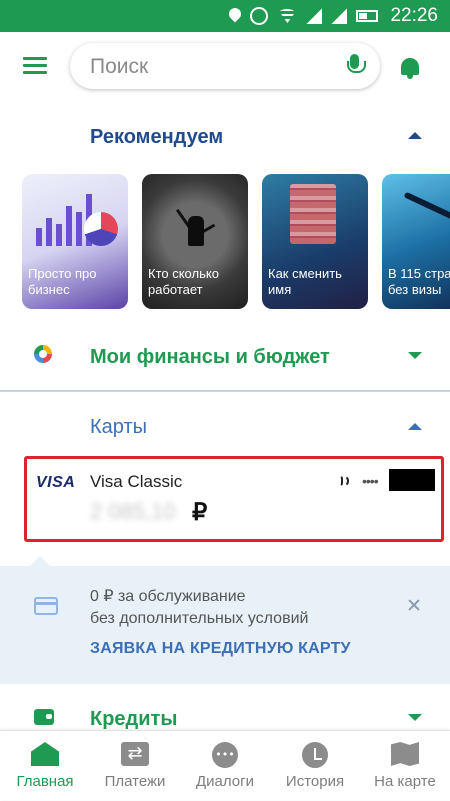 Image resolution: width=450 pixels, height=801 pixels. What do you see at coordinates (414, 15) in the screenshot?
I see `status-time: 22:26` at bounding box center [414, 15].